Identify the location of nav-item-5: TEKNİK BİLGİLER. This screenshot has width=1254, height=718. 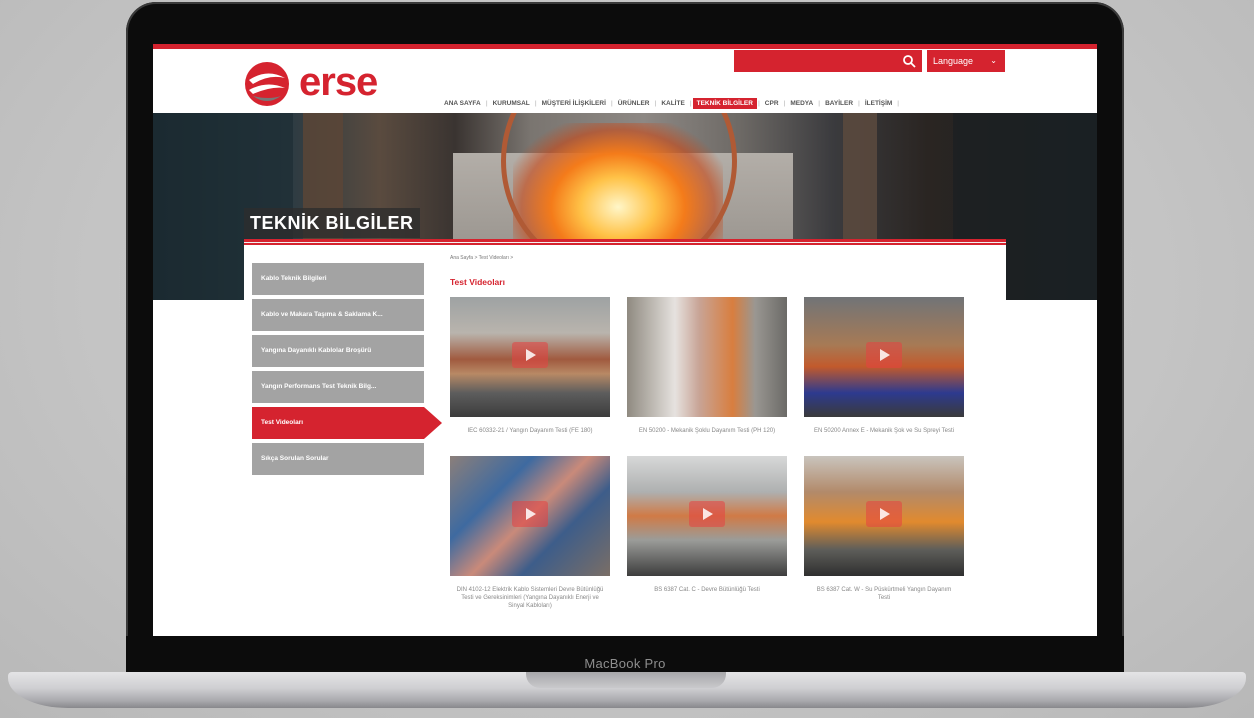
(724, 103).